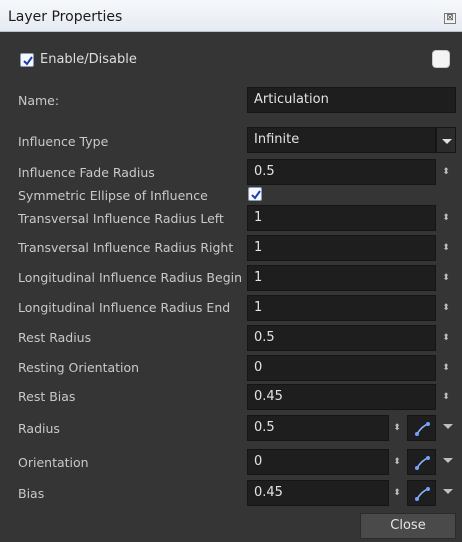  I want to click on close-button: Close, so click(408, 526).